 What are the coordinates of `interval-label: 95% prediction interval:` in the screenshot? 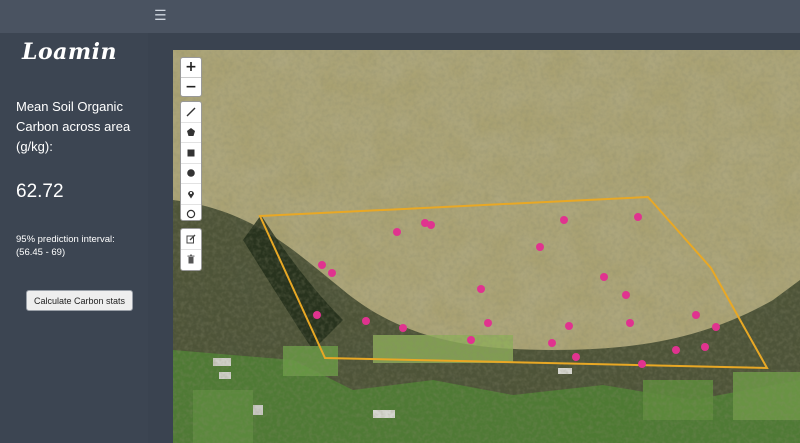 It's located at (65, 239).